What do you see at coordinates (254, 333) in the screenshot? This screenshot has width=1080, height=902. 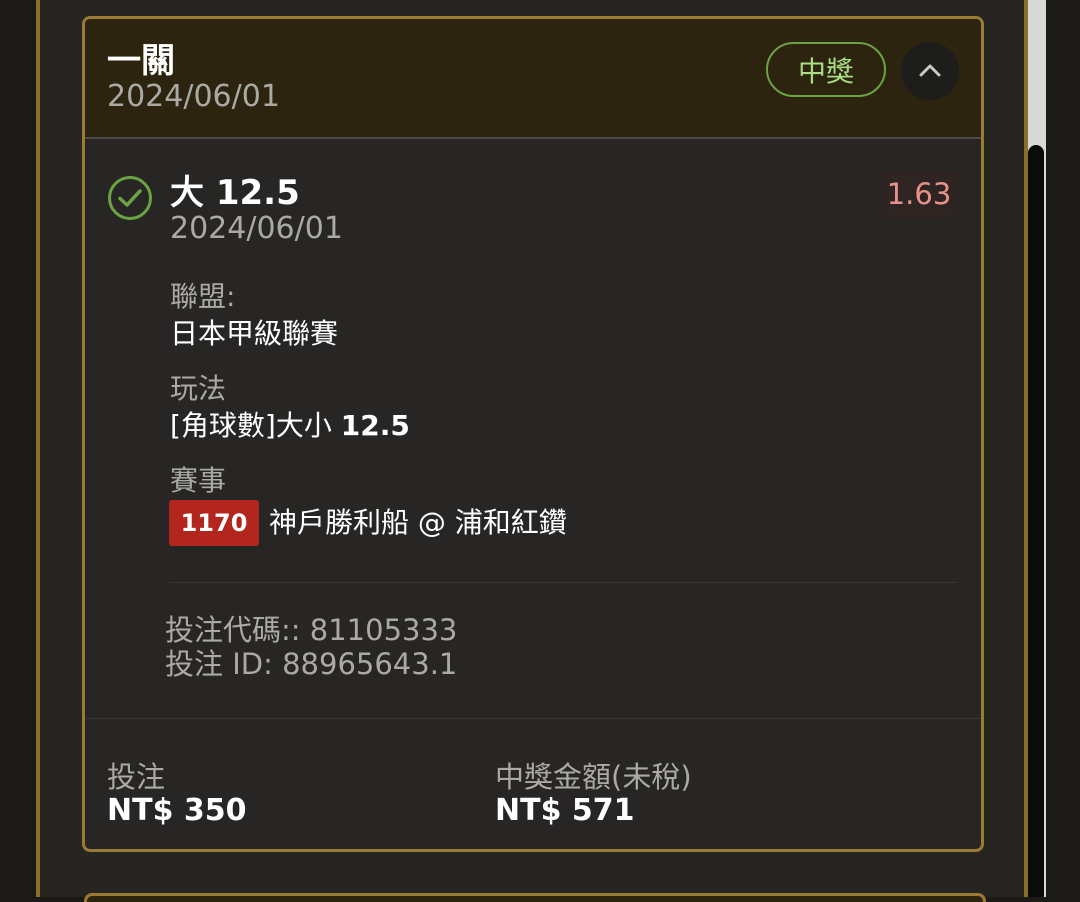 I see `league-value: 日本甲級聯賽` at bounding box center [254, 333].